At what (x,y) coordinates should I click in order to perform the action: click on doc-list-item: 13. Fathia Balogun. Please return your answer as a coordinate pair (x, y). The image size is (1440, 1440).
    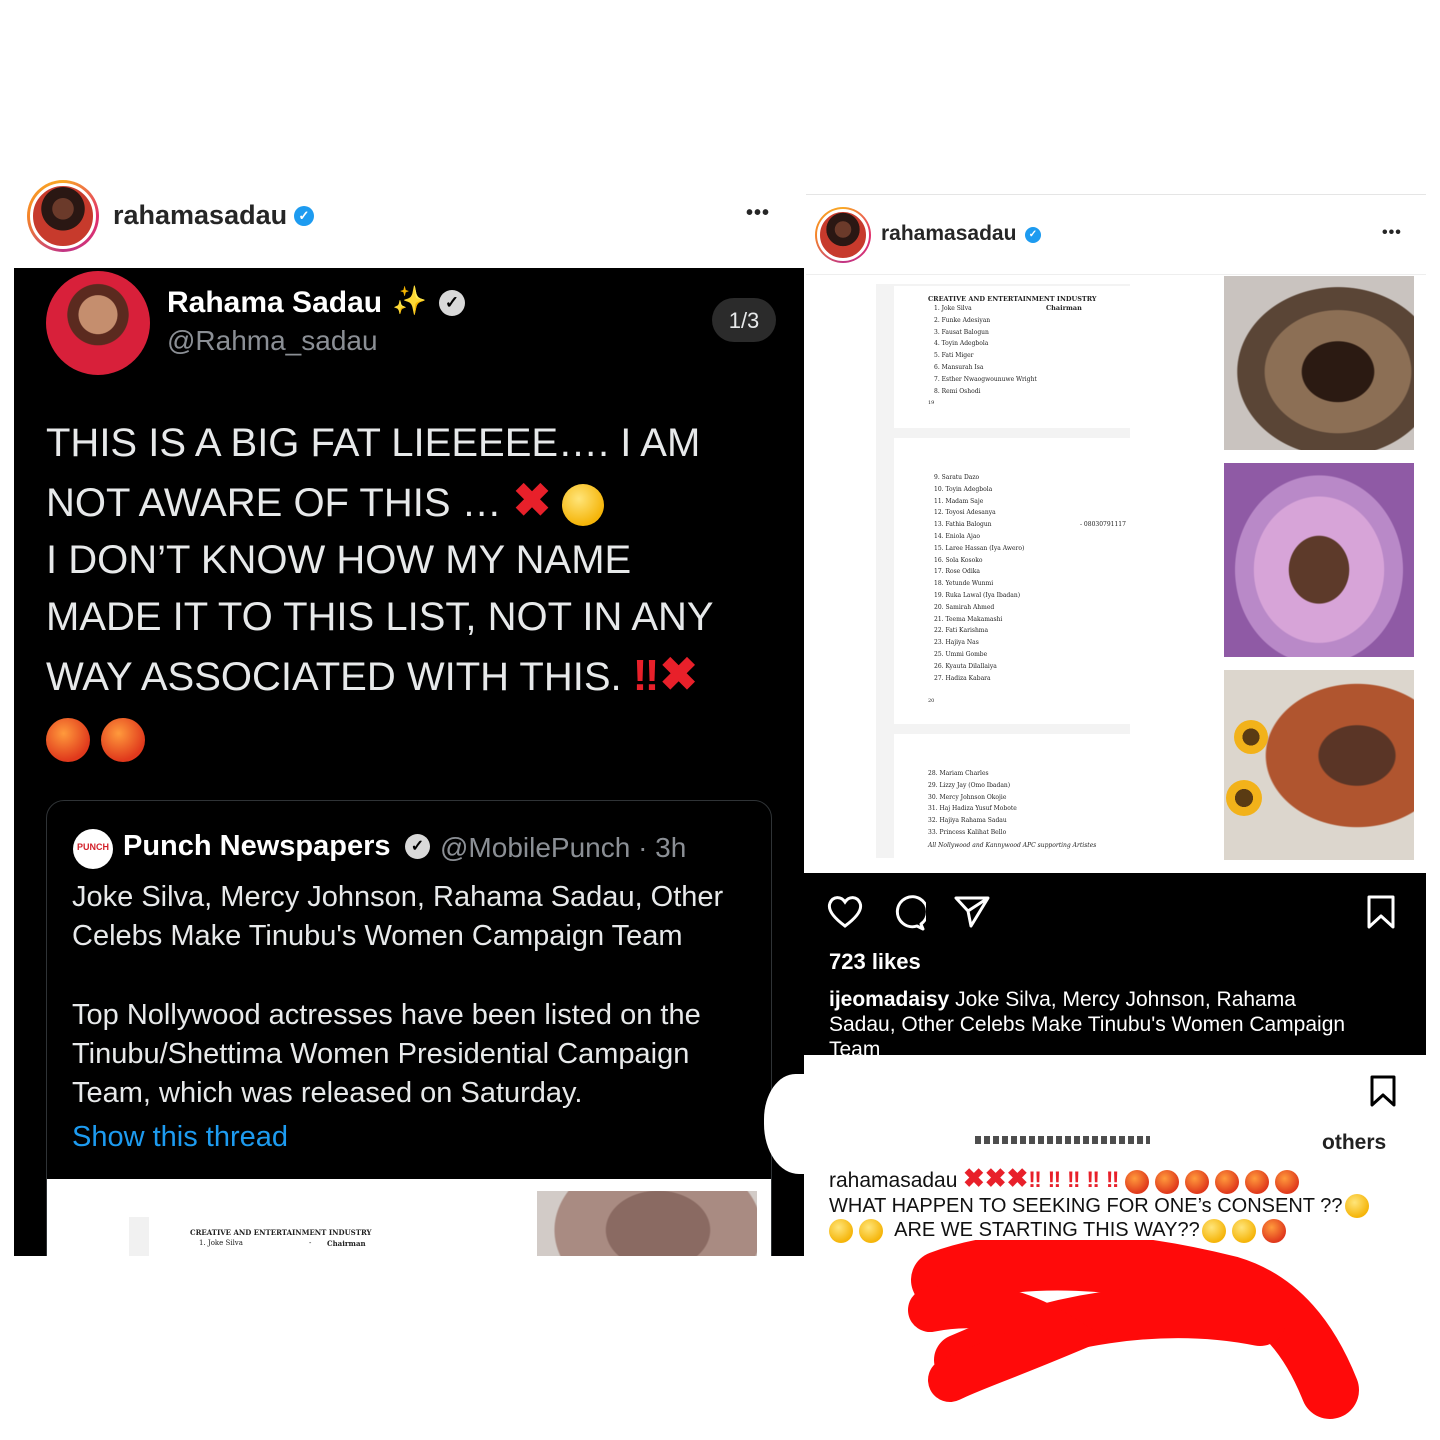
    Looking at the image, I should click on (963, 525).